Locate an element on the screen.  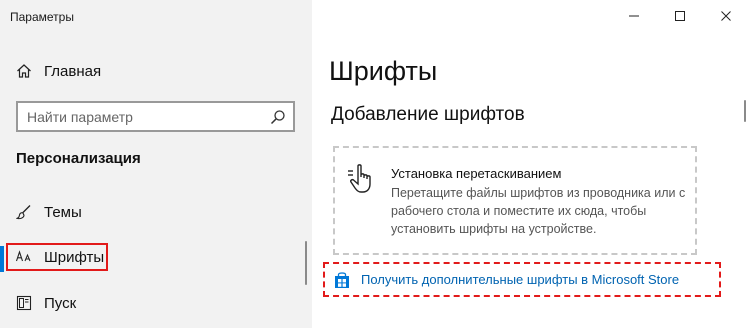
search-placeholder: Найти параметр is located at coordinates (80, 116).